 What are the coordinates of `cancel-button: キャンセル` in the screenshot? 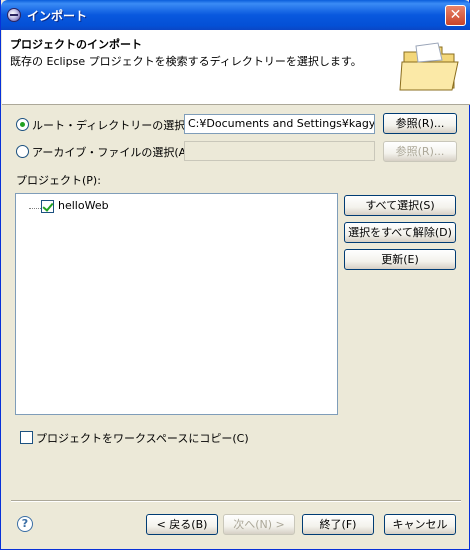 It's located at (420, 524).